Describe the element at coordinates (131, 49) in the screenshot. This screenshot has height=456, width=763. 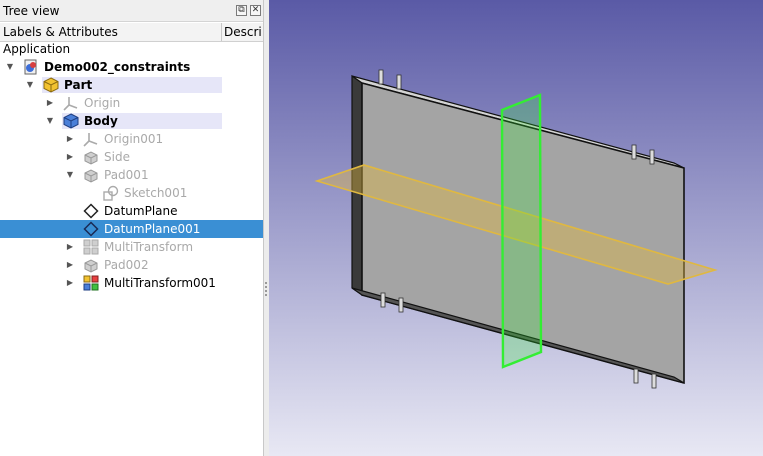
I see `tree-row-application: Application` at that location.